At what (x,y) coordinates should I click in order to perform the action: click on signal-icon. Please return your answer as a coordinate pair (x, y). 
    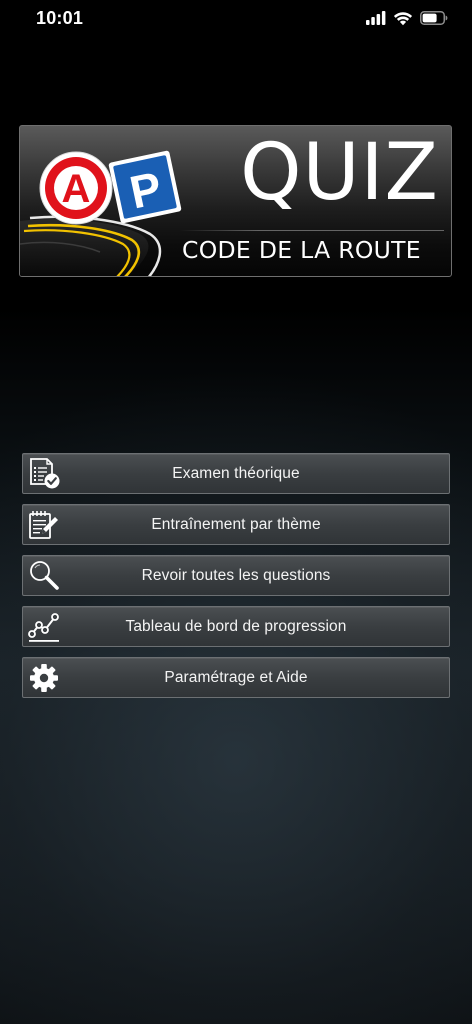
    Looking at the image, I should click on (376, 18).